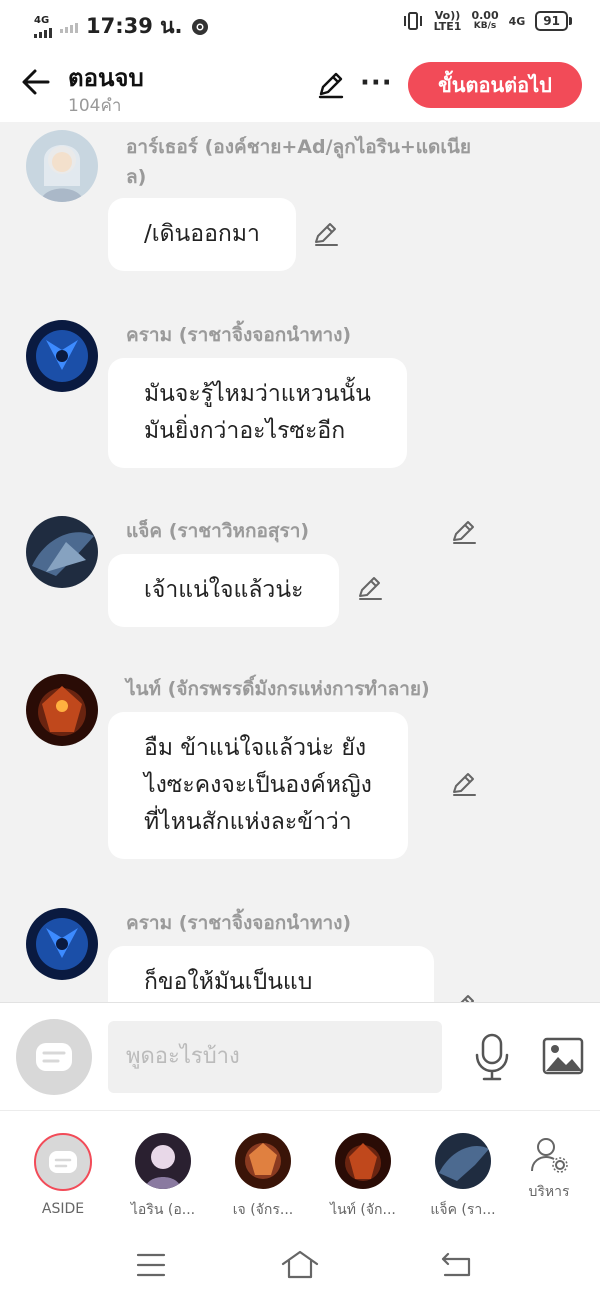  Describe the element at coordinates (199, 26) in the screenshot. I see `chrome-icon` at that location.